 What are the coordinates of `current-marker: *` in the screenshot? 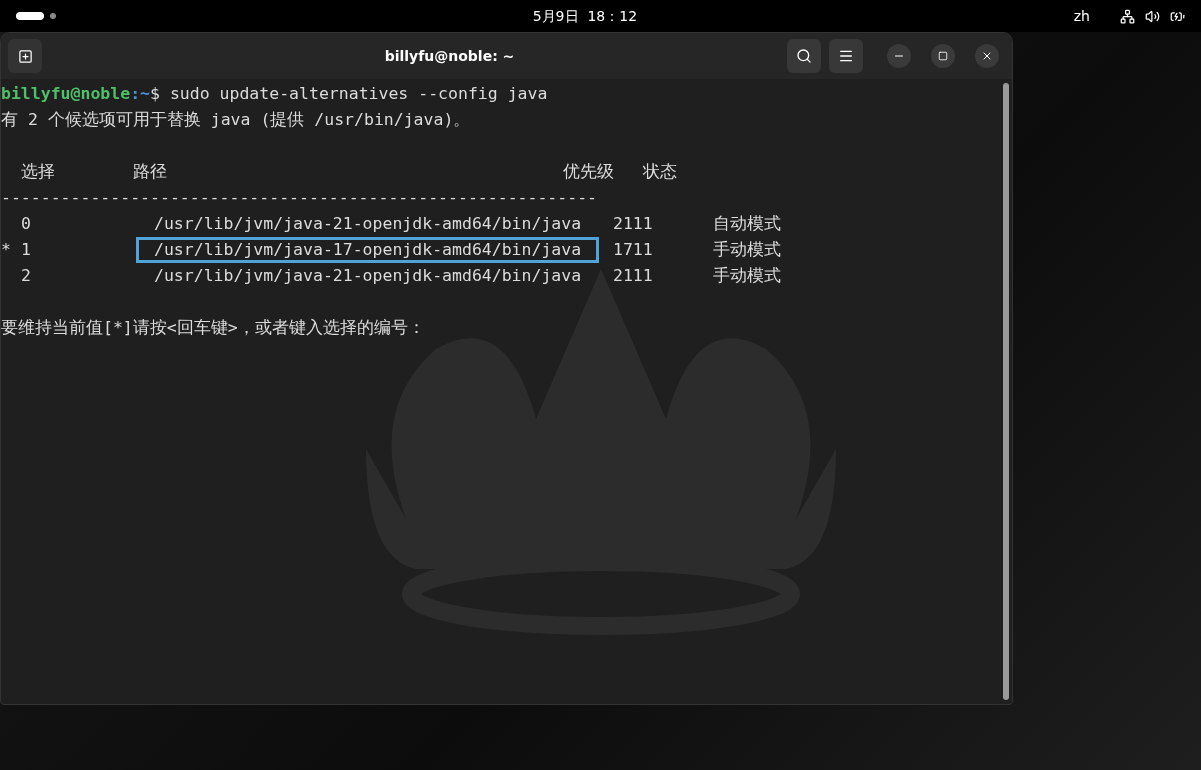 It's located at (6, 249).